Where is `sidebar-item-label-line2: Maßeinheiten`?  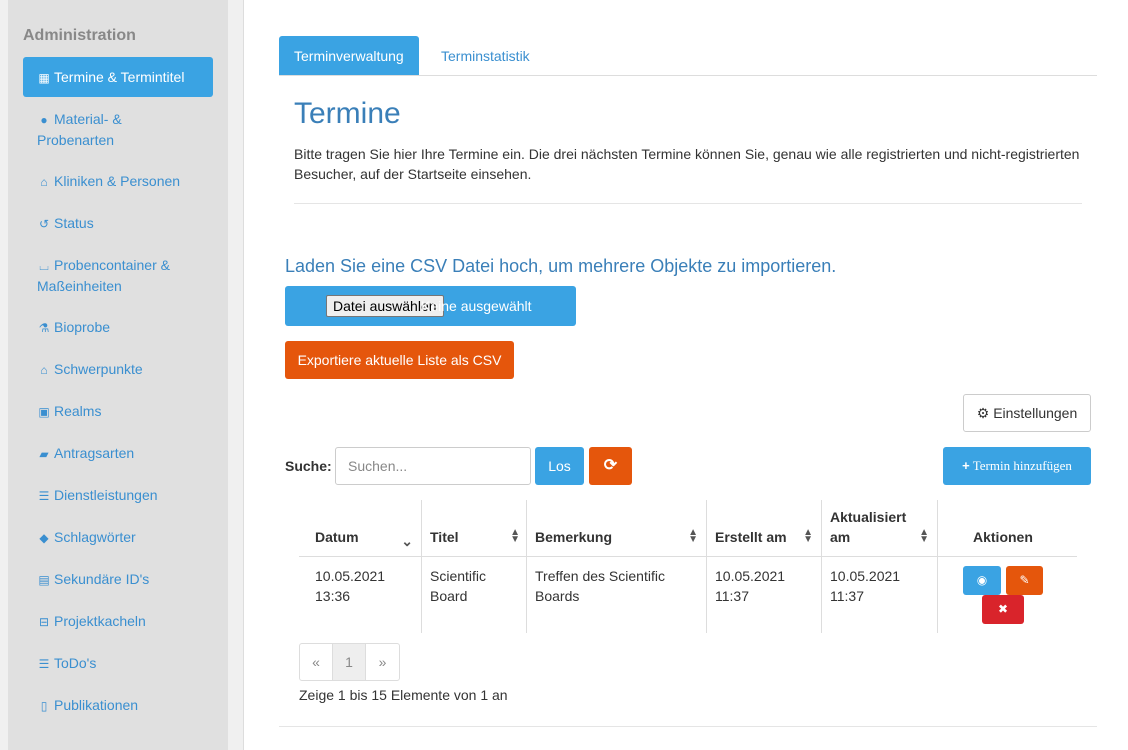 sidebar-item-label-line2: Maßeinheiten is located at coordinates (79, 286).